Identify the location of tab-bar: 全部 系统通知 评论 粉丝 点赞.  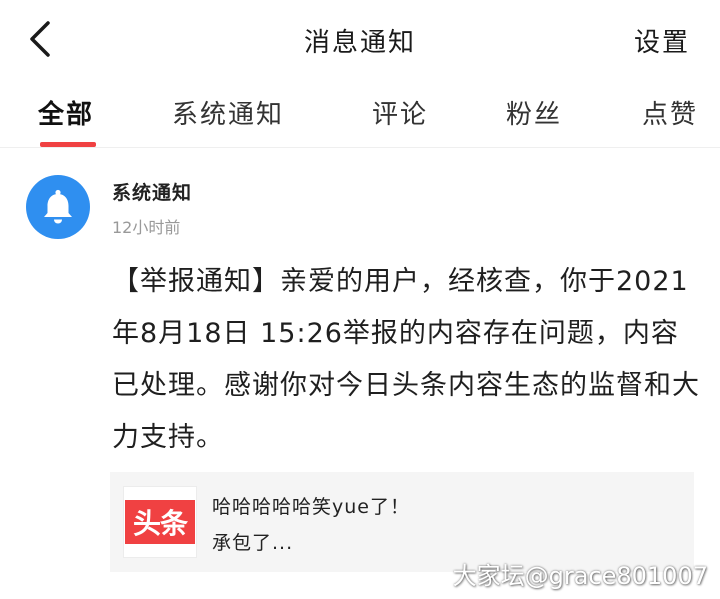
(360, 114).